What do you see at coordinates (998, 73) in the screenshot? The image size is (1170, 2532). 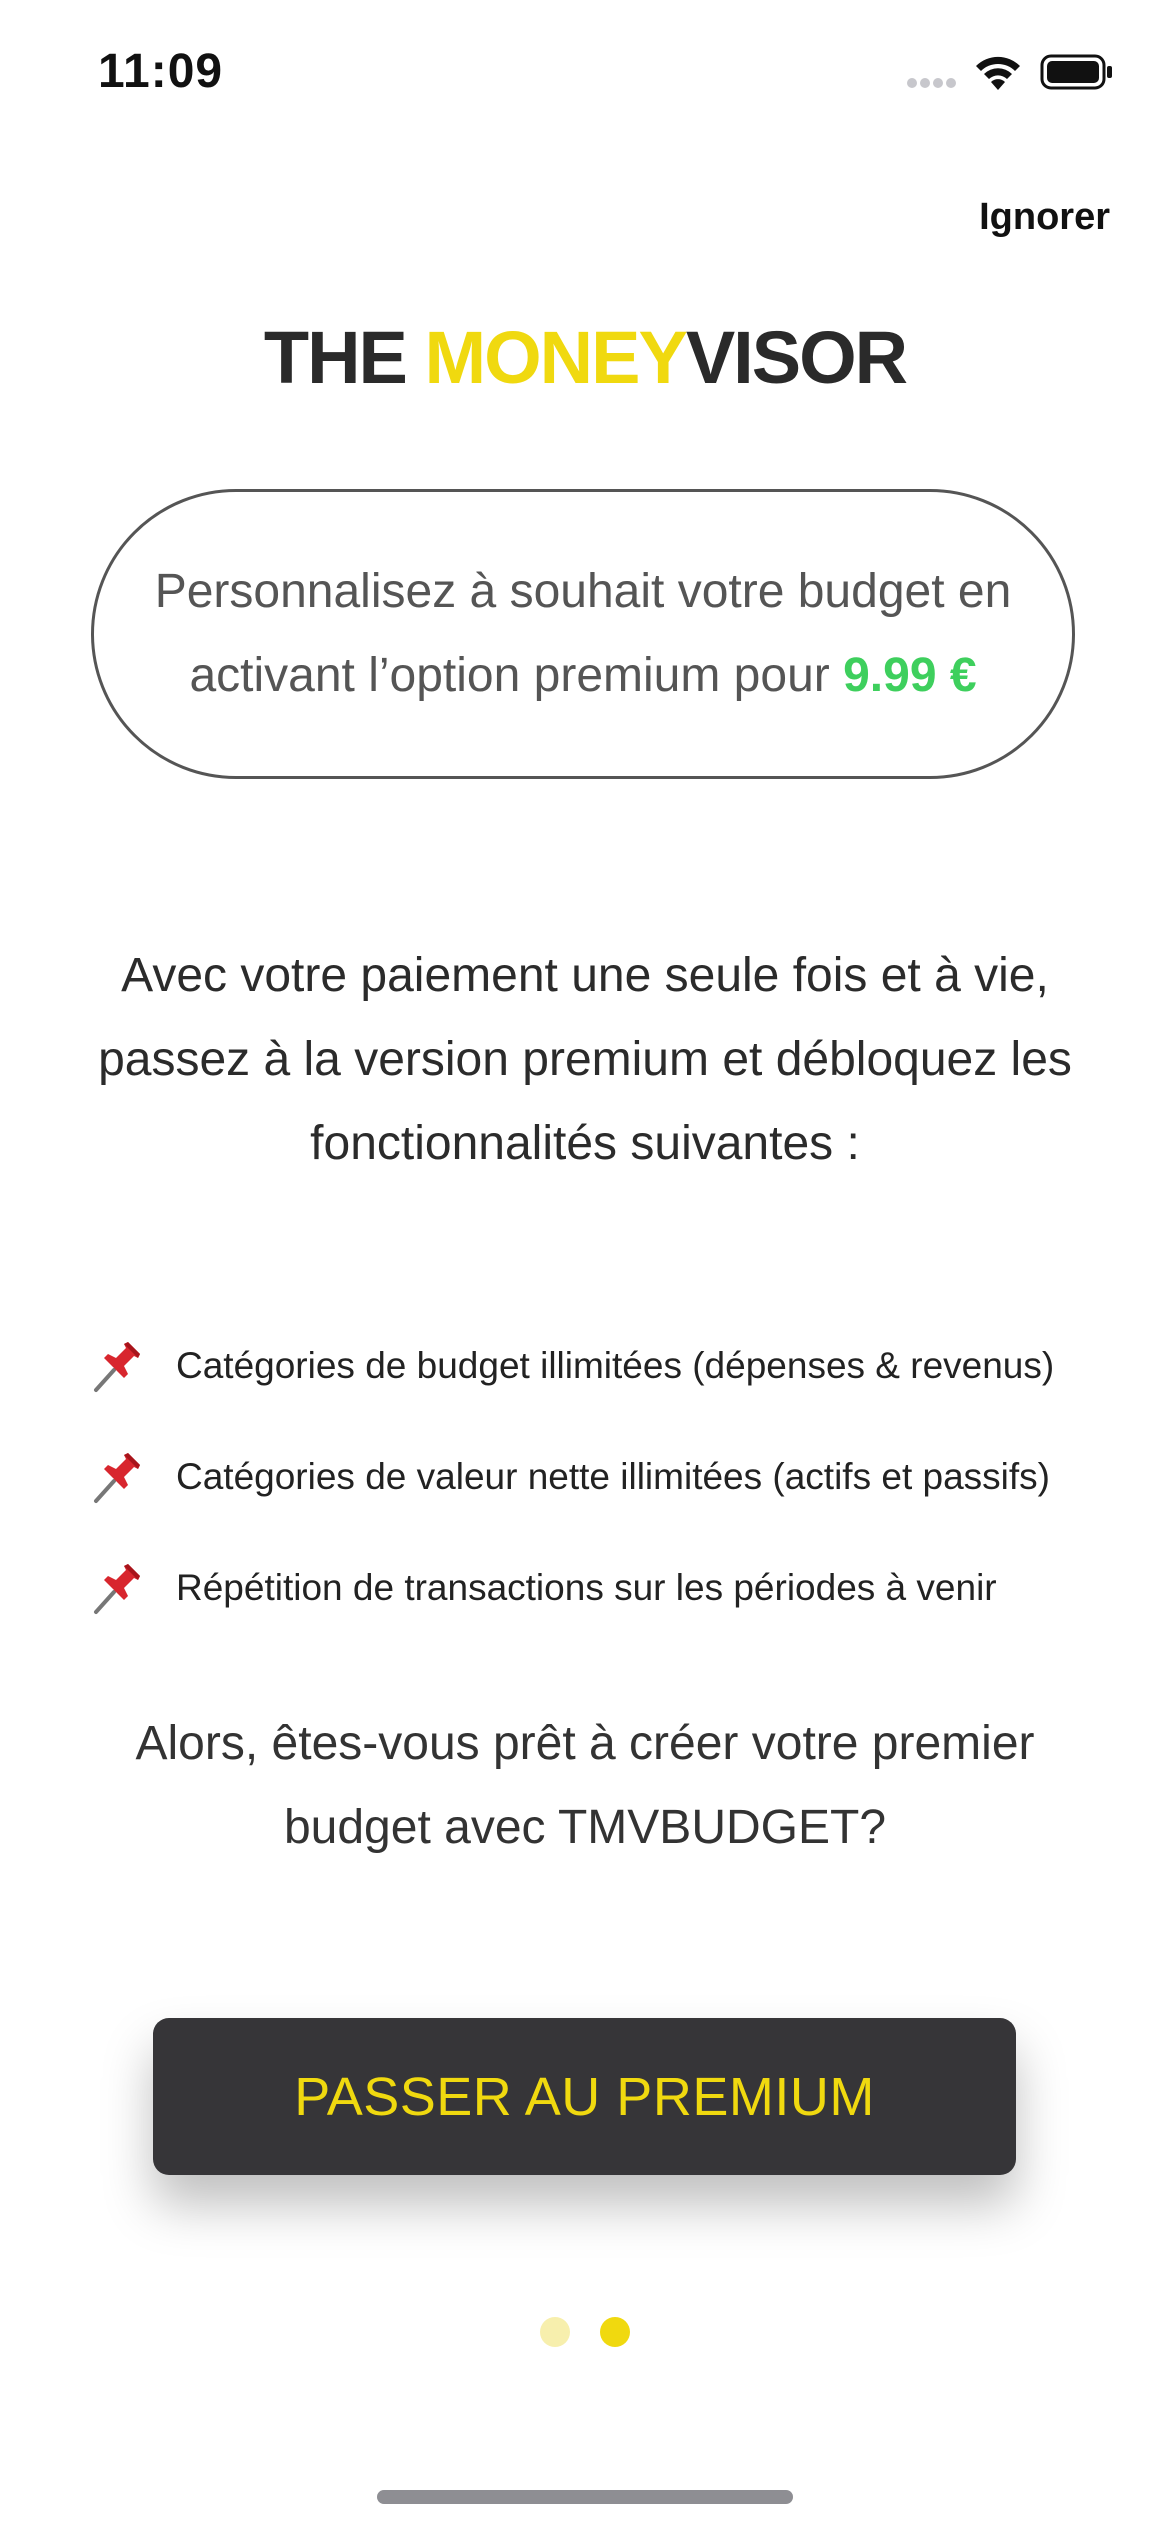 I see `wifi-icon` at bounding box center [998, 73].